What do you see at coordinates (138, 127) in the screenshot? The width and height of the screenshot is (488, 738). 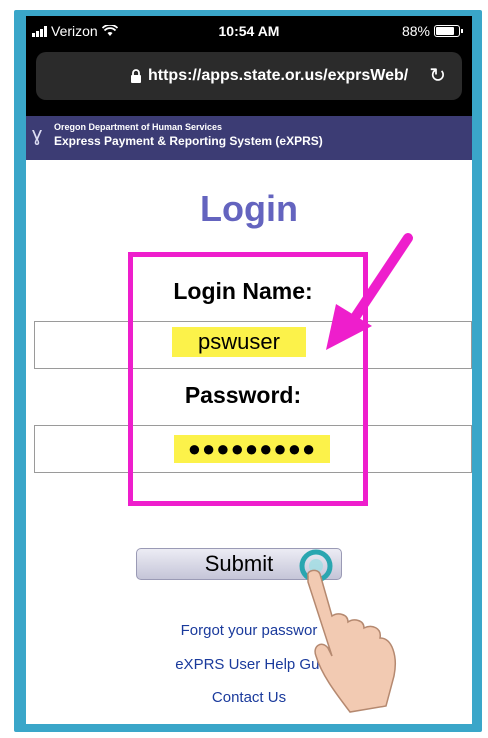 I see `department-name: Oregon Department of Human Services` at bounding box center [138, 127].